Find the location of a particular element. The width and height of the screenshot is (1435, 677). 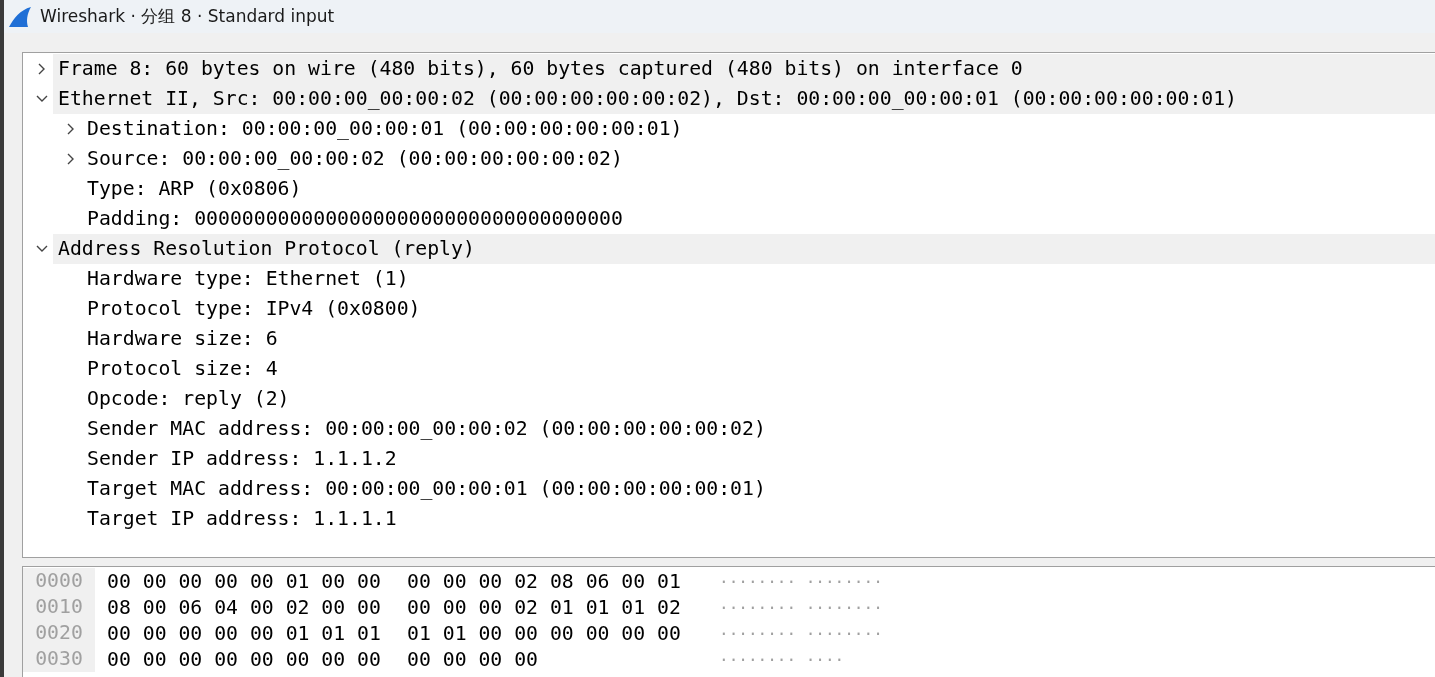

tree-item: Sender MAC address: 00:00:00_00:00:02 (00:00:00:00:00:02) is located at coordinates (758, 429).